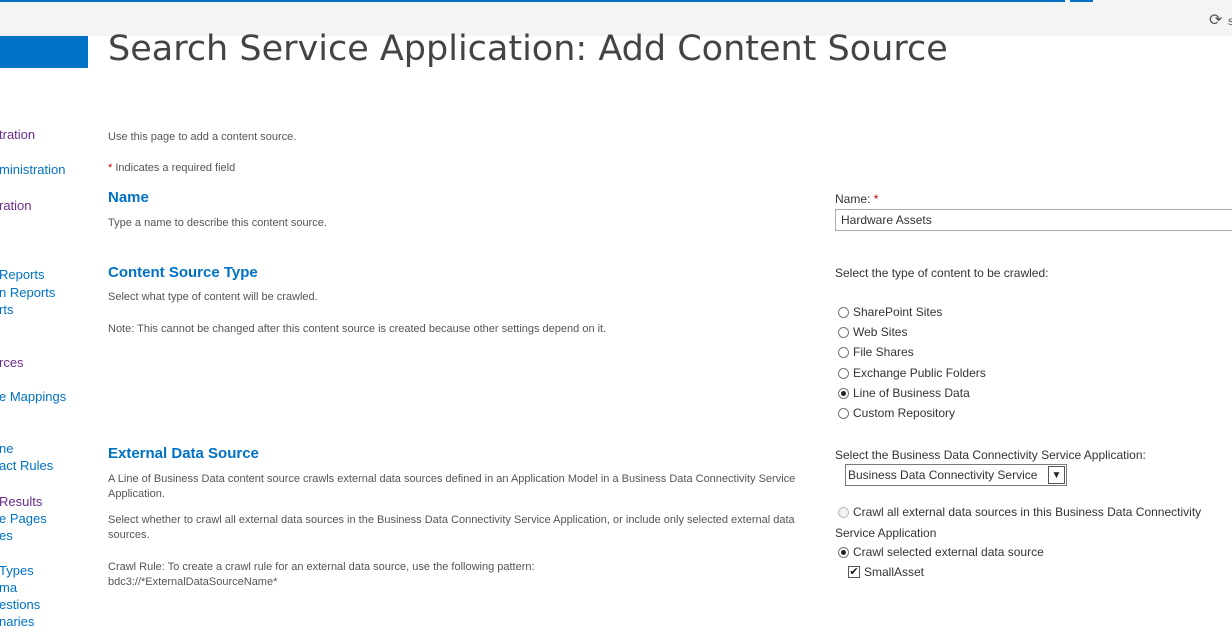  What do you see at coordinates (20, 604) in the screenshot?
I see `nav-item: estions` at bounding box center [20, 604].